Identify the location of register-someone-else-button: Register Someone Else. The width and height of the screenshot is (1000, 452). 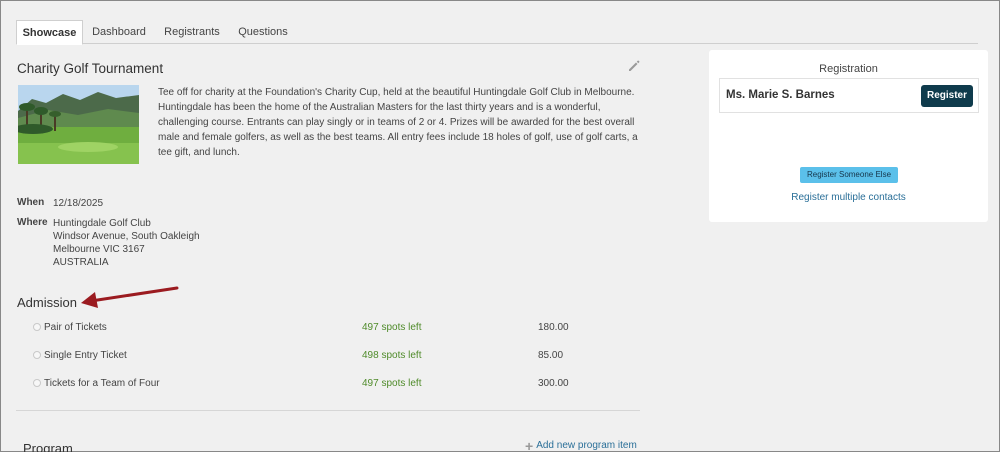
(849, 175).